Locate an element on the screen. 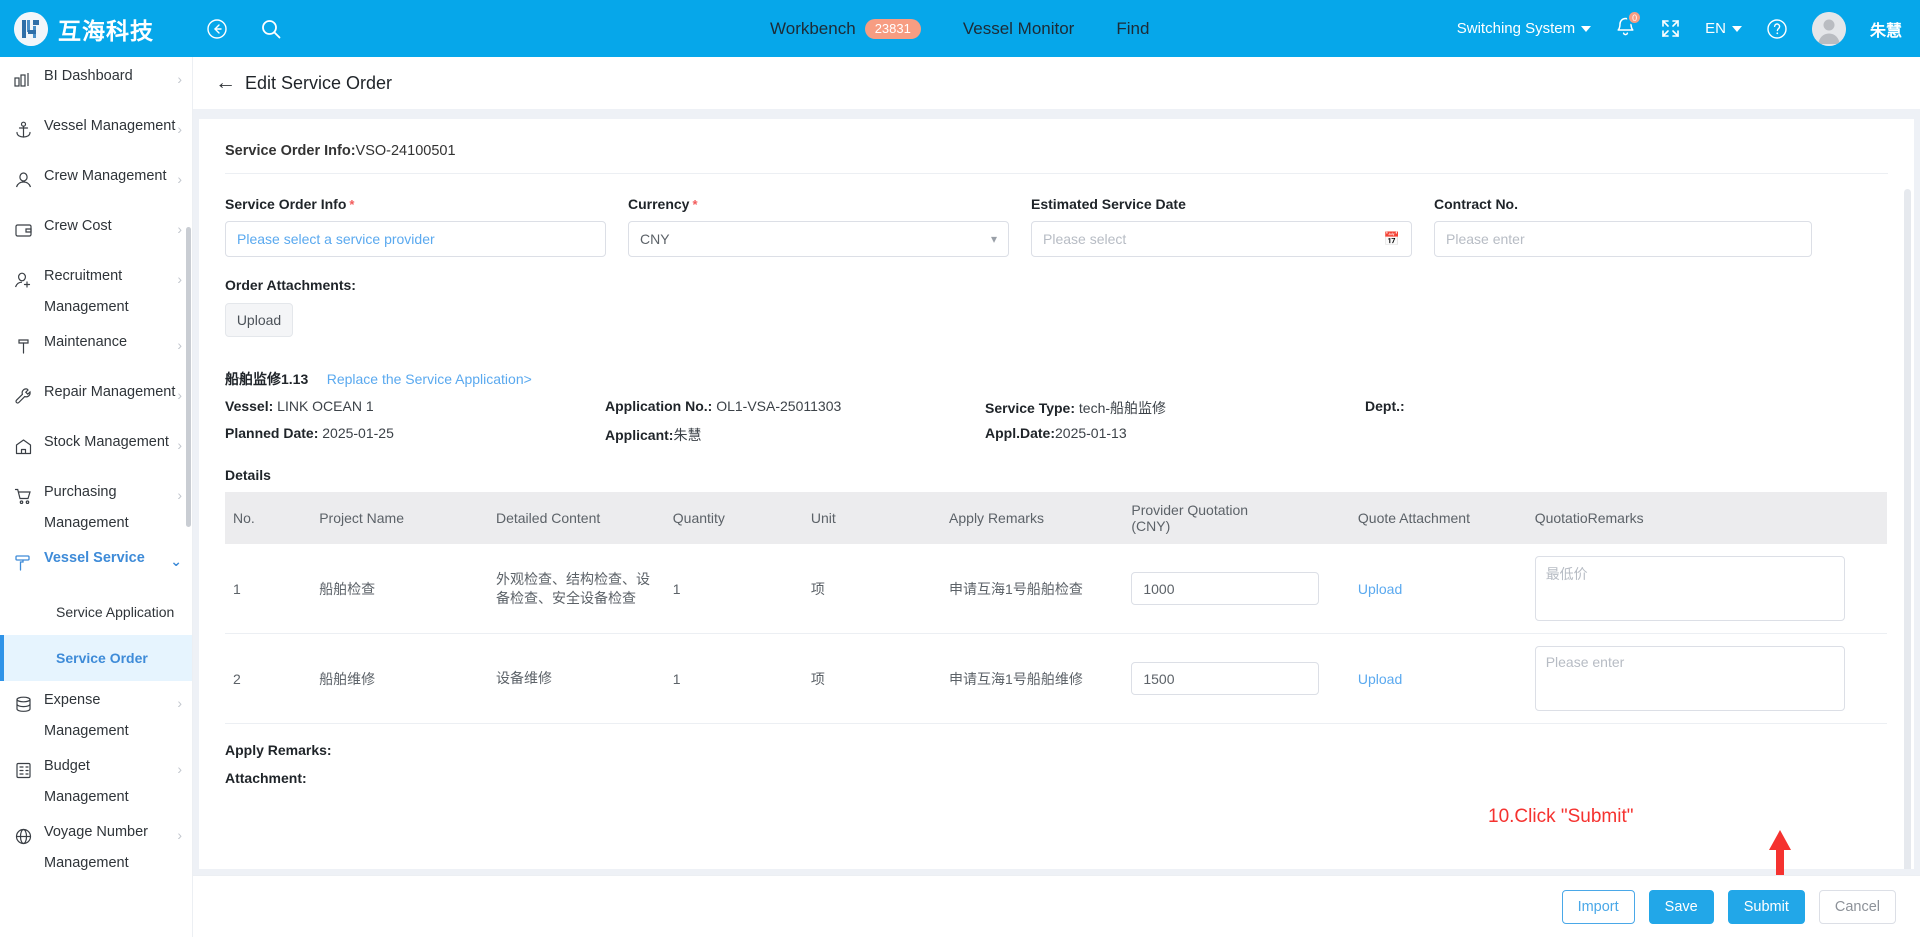  service-order-info-value: VSO-24100501 is located at coordinates (405, 151).